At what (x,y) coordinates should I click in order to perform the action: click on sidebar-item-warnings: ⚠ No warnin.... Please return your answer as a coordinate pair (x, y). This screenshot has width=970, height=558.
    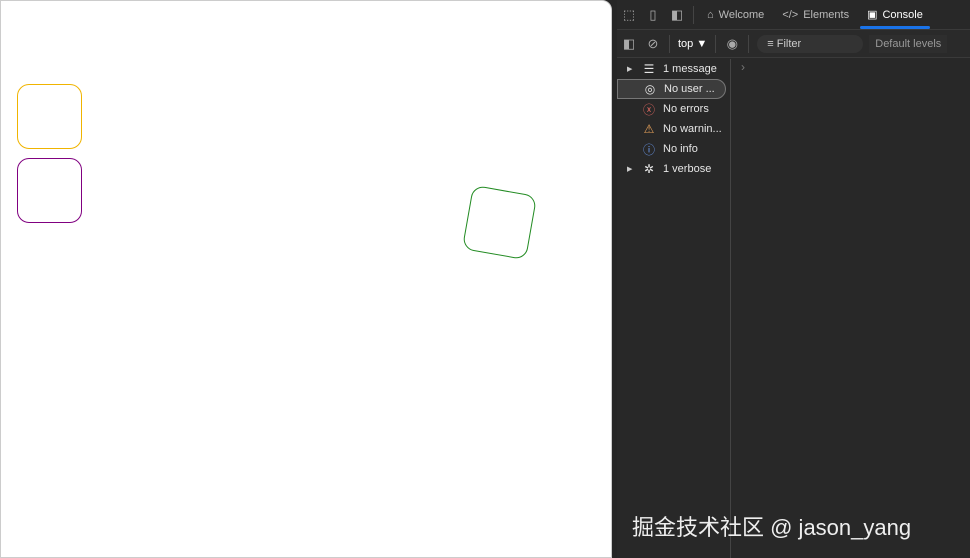
    Looking at the image, I should click on (673, 129).